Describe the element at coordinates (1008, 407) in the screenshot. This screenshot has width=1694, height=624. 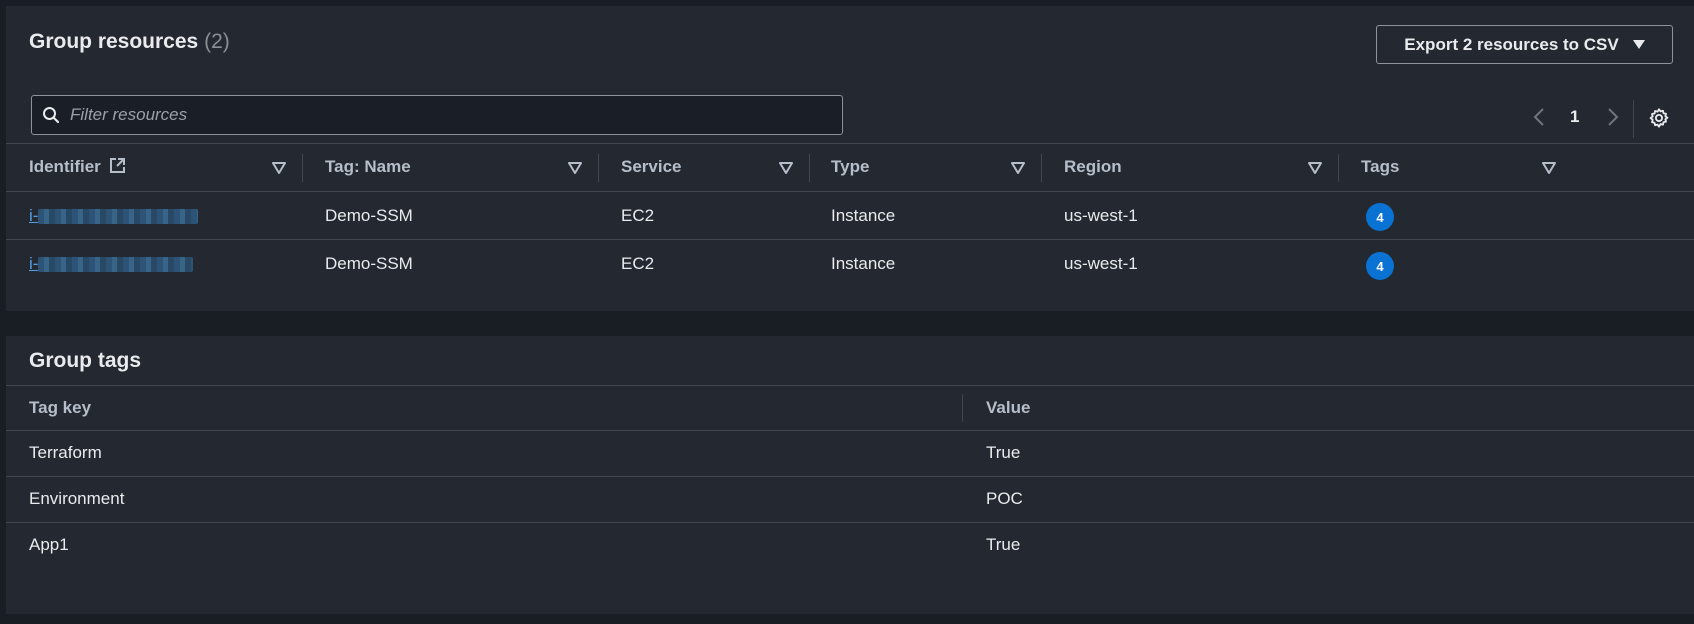
I see `column-header-value: Value` at that location.